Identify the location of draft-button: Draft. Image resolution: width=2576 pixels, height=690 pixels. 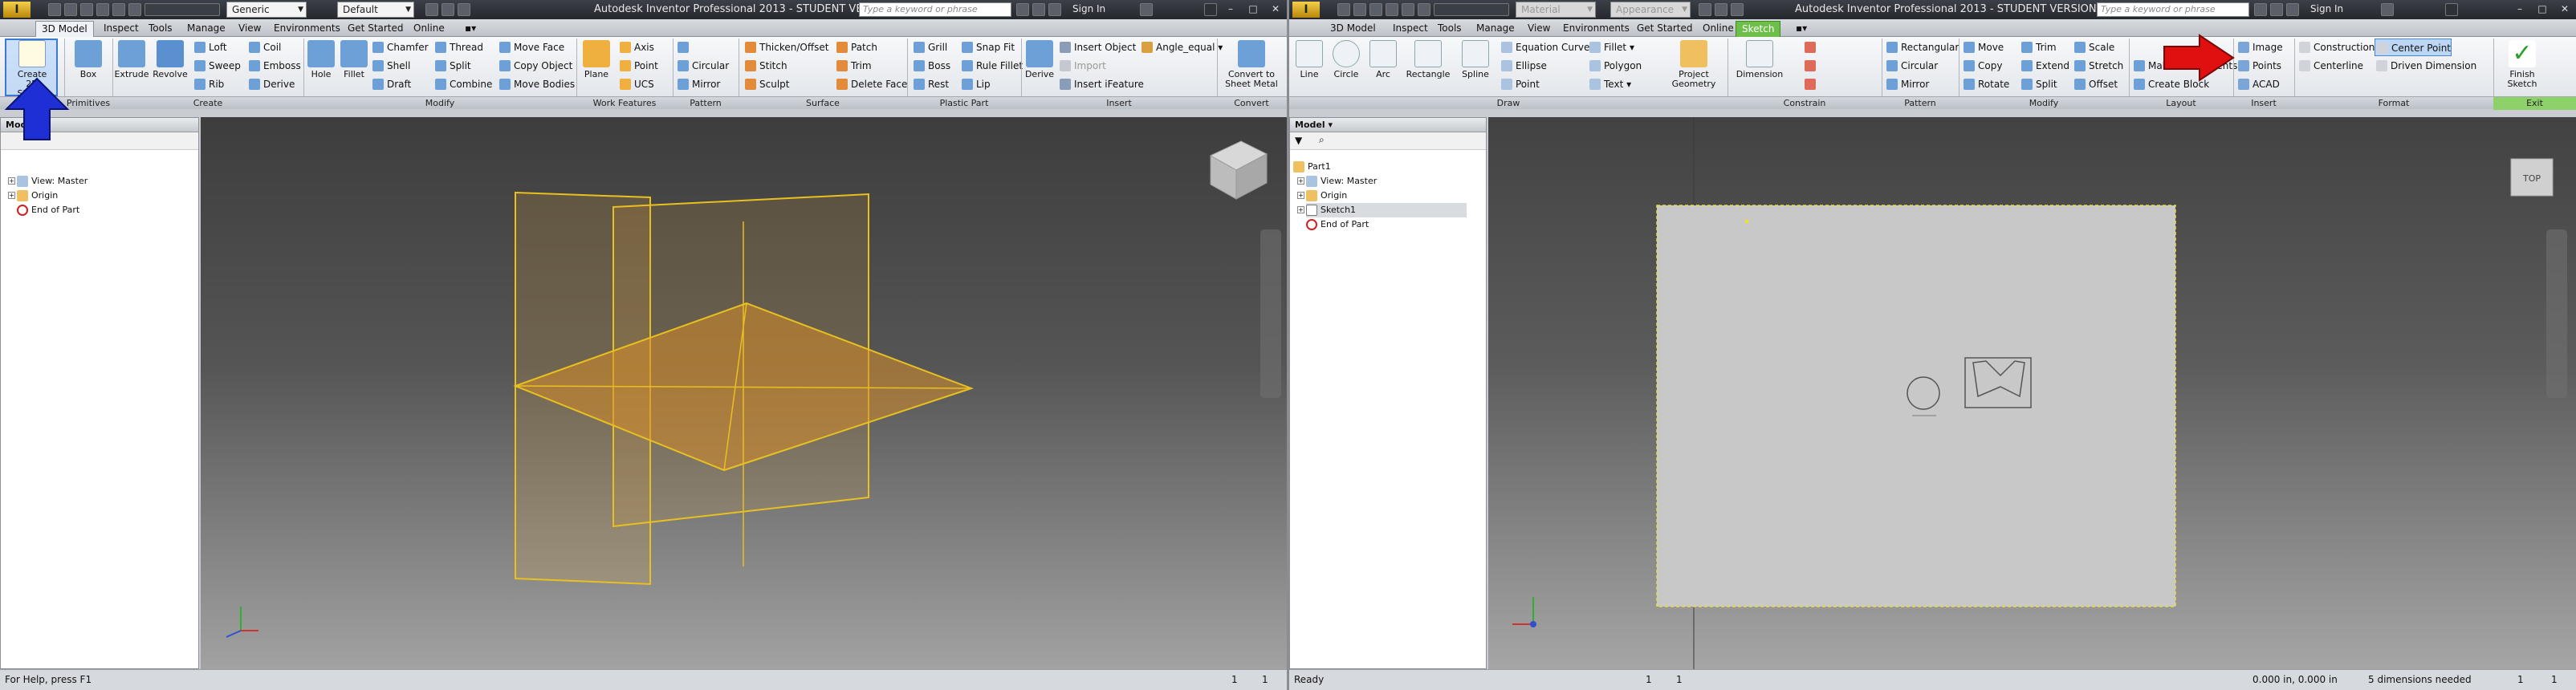
(391, 84).